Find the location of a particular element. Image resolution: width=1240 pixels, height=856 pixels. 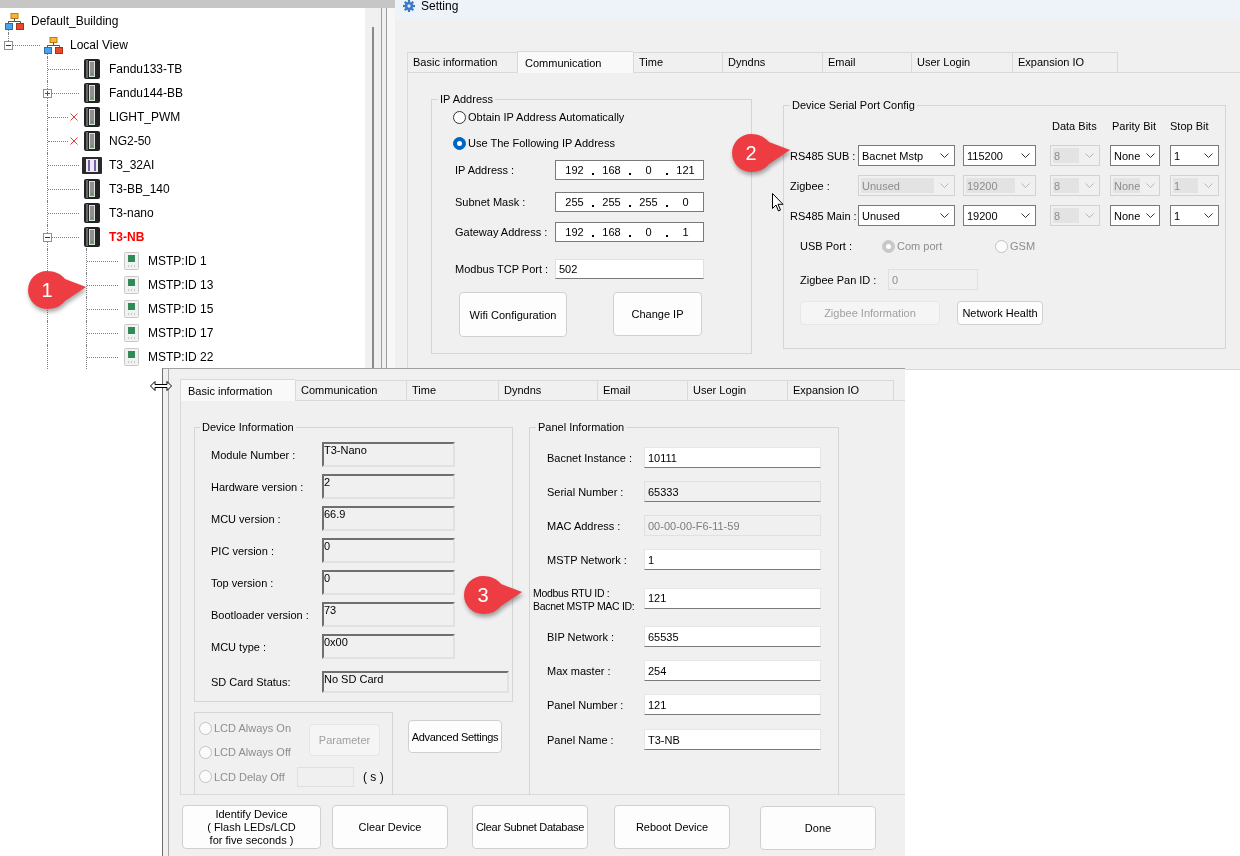

column-header: Stop Bit is located at coordinates (1189, 126).